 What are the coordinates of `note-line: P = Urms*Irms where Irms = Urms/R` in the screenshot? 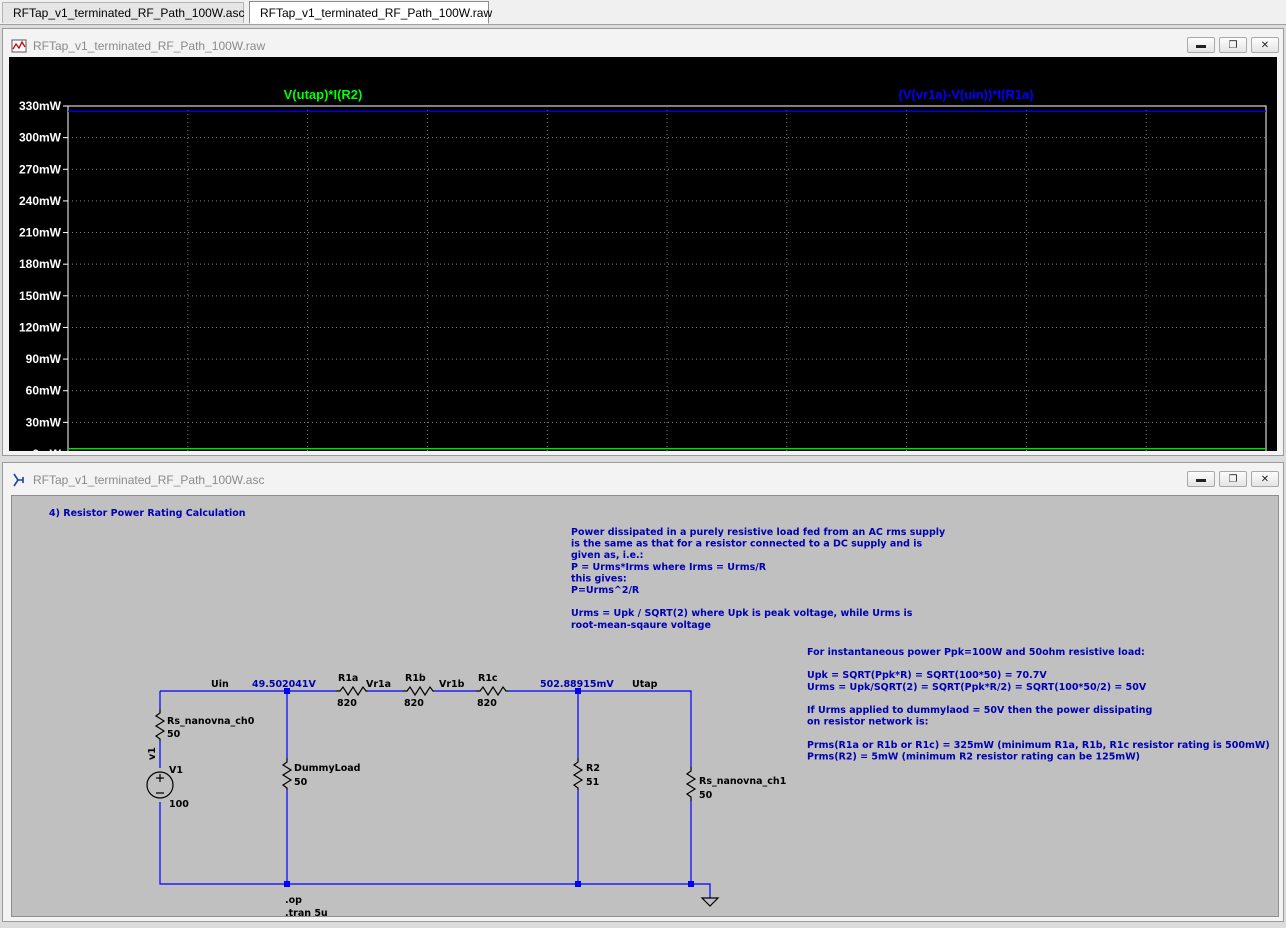 It's located at (669, 567).